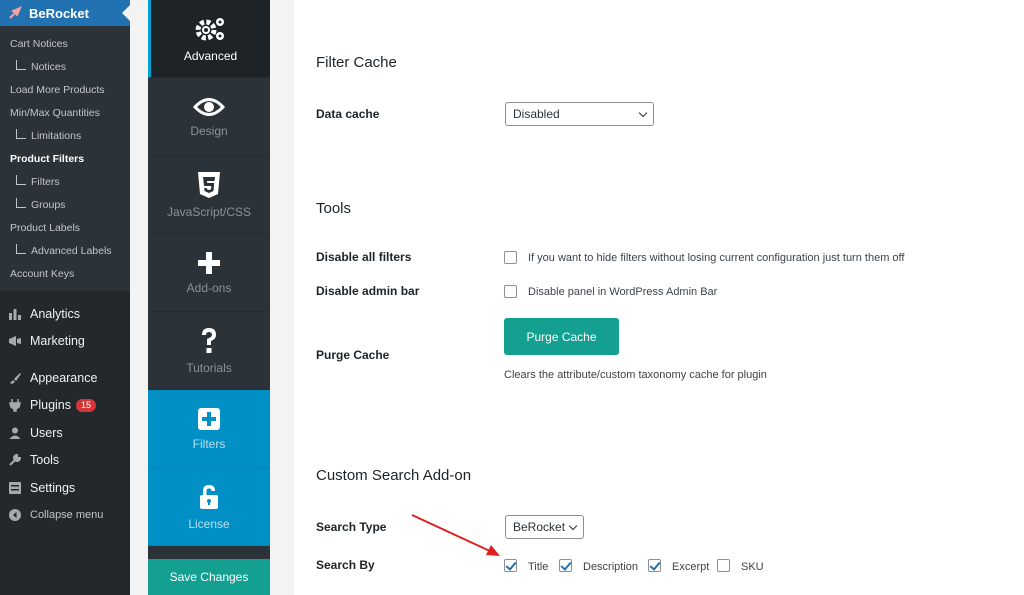  I want to click on disable-admin-bar-checkbox, so click(510, 291).